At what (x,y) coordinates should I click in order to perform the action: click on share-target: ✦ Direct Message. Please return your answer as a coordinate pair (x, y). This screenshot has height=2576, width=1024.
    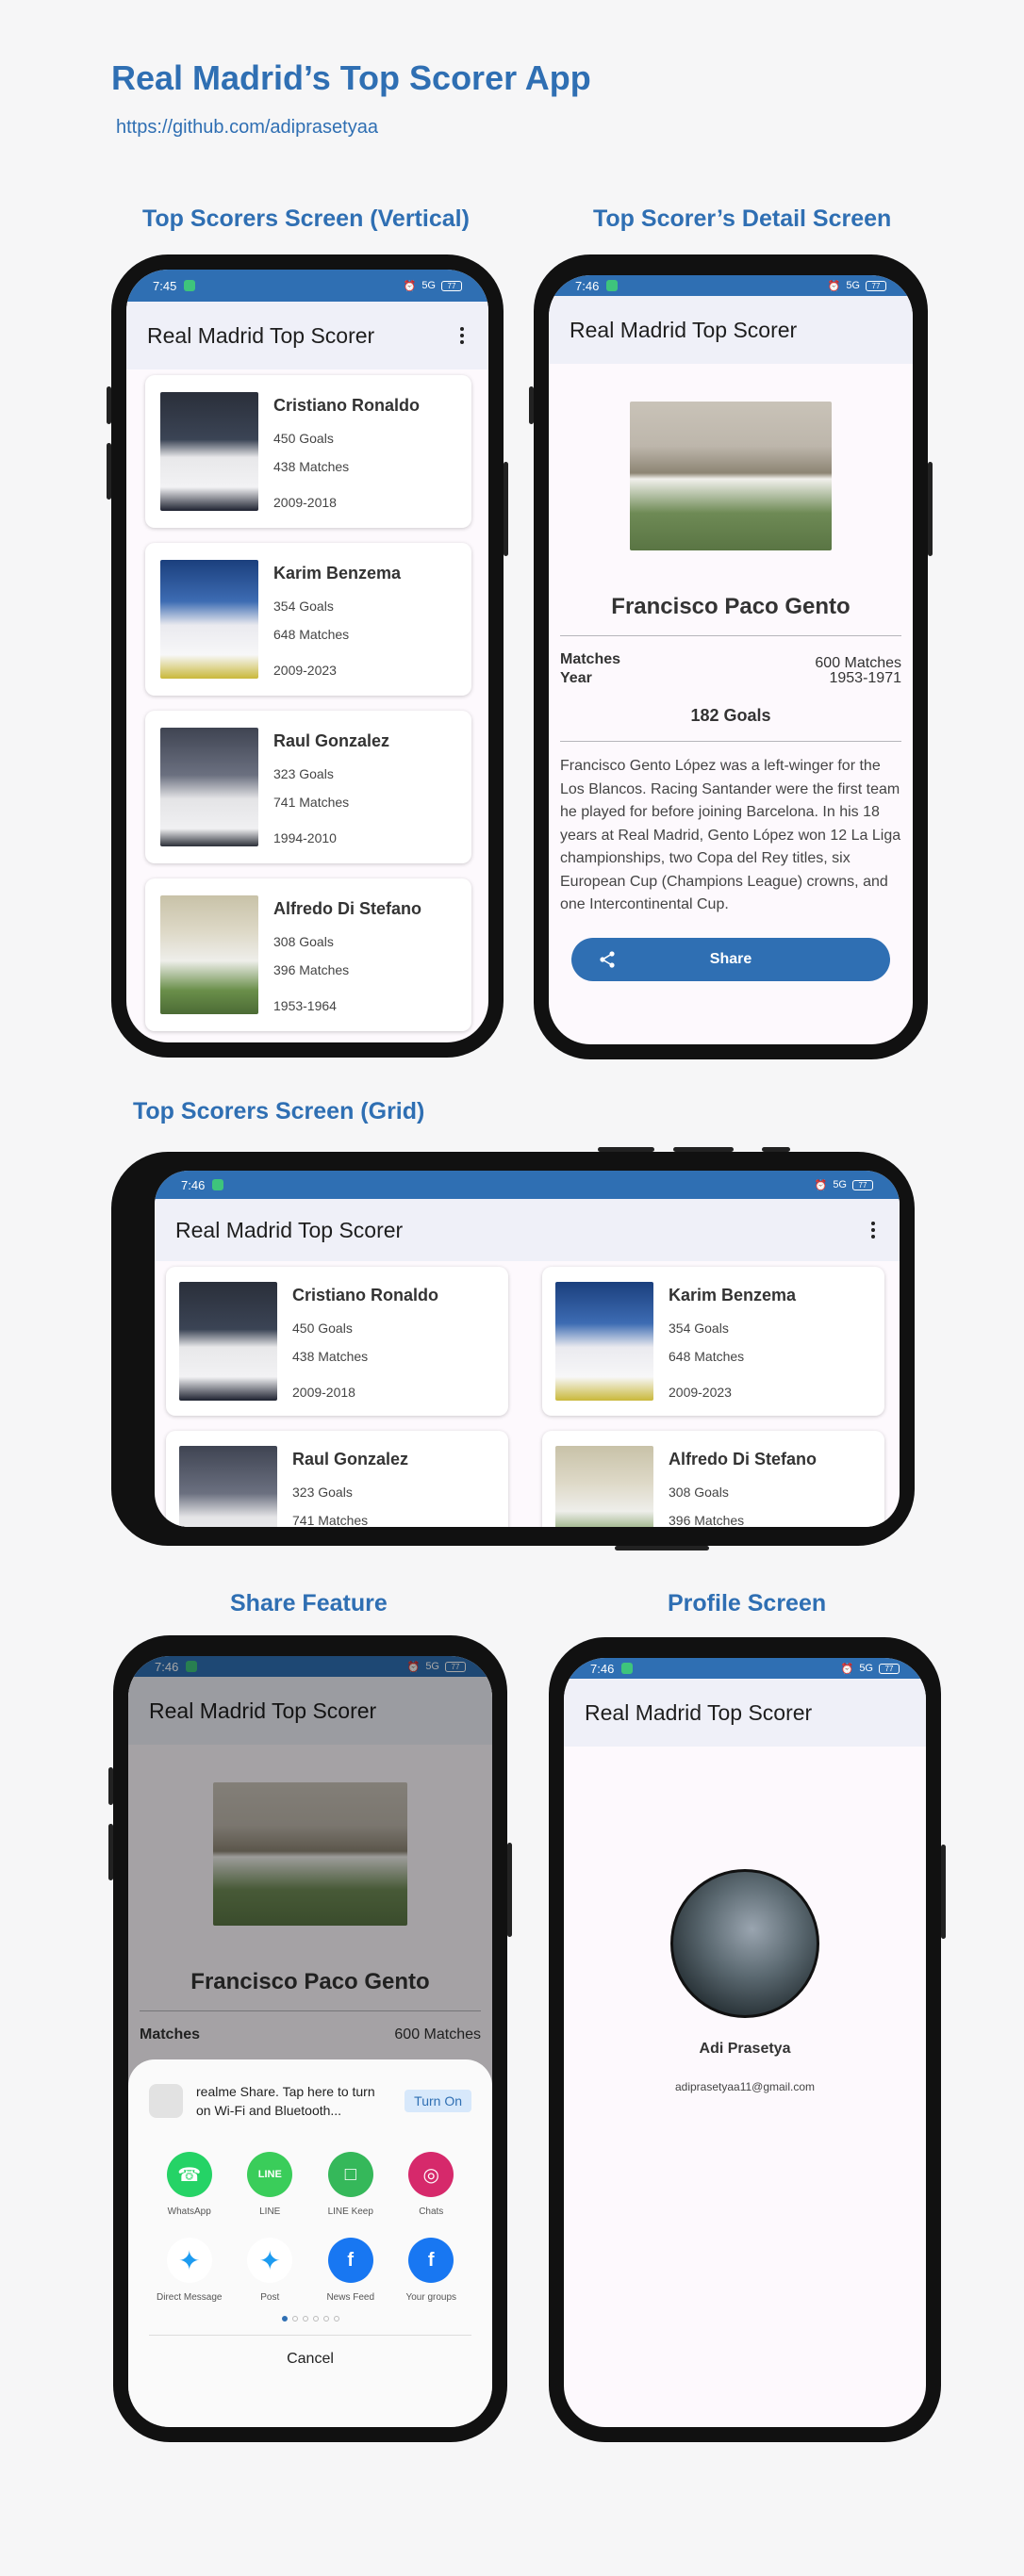
    Looking at the image, I should click on (189, 2270).